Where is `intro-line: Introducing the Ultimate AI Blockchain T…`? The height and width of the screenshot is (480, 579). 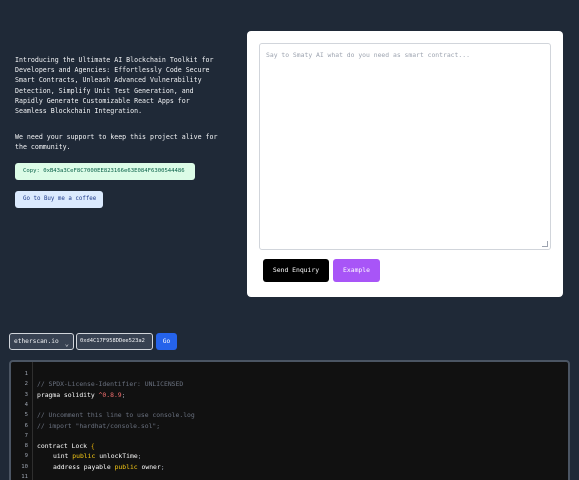
intro-line: Introducing the Ultimate AI Blockchain T… is located at coordinates (114, 60).